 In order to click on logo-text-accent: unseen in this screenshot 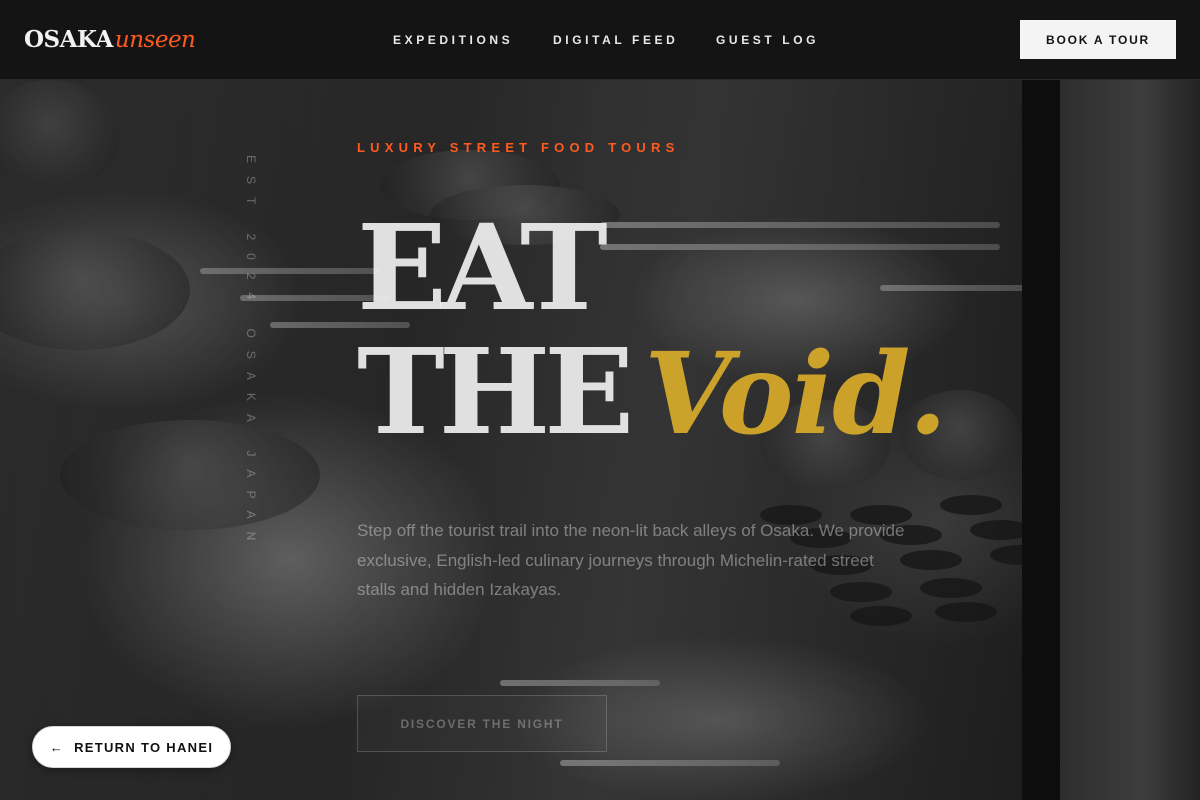, I will do `click(155, 40)`.